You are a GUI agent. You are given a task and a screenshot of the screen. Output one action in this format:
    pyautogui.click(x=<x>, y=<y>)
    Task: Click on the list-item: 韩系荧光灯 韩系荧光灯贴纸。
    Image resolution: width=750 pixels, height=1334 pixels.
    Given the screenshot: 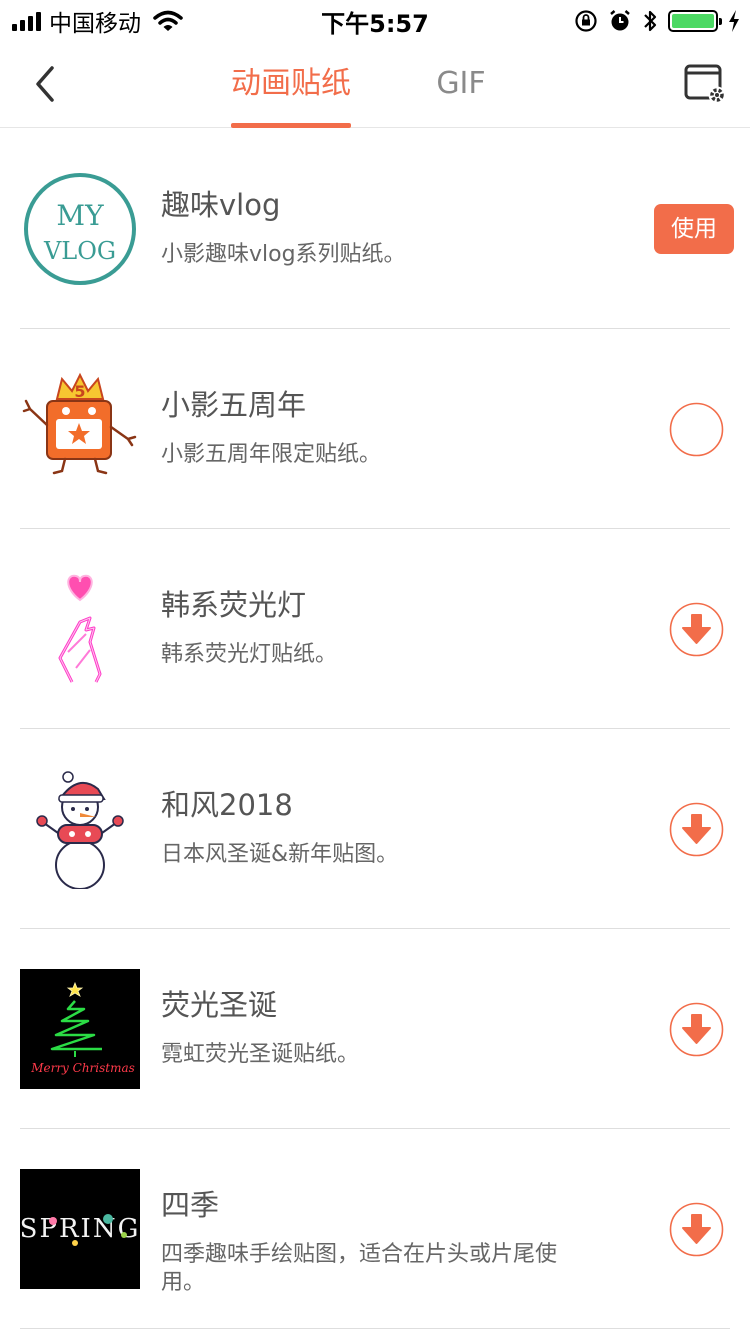 What is the action you would take?
    pyautogui.click(x=375, y=629)
    